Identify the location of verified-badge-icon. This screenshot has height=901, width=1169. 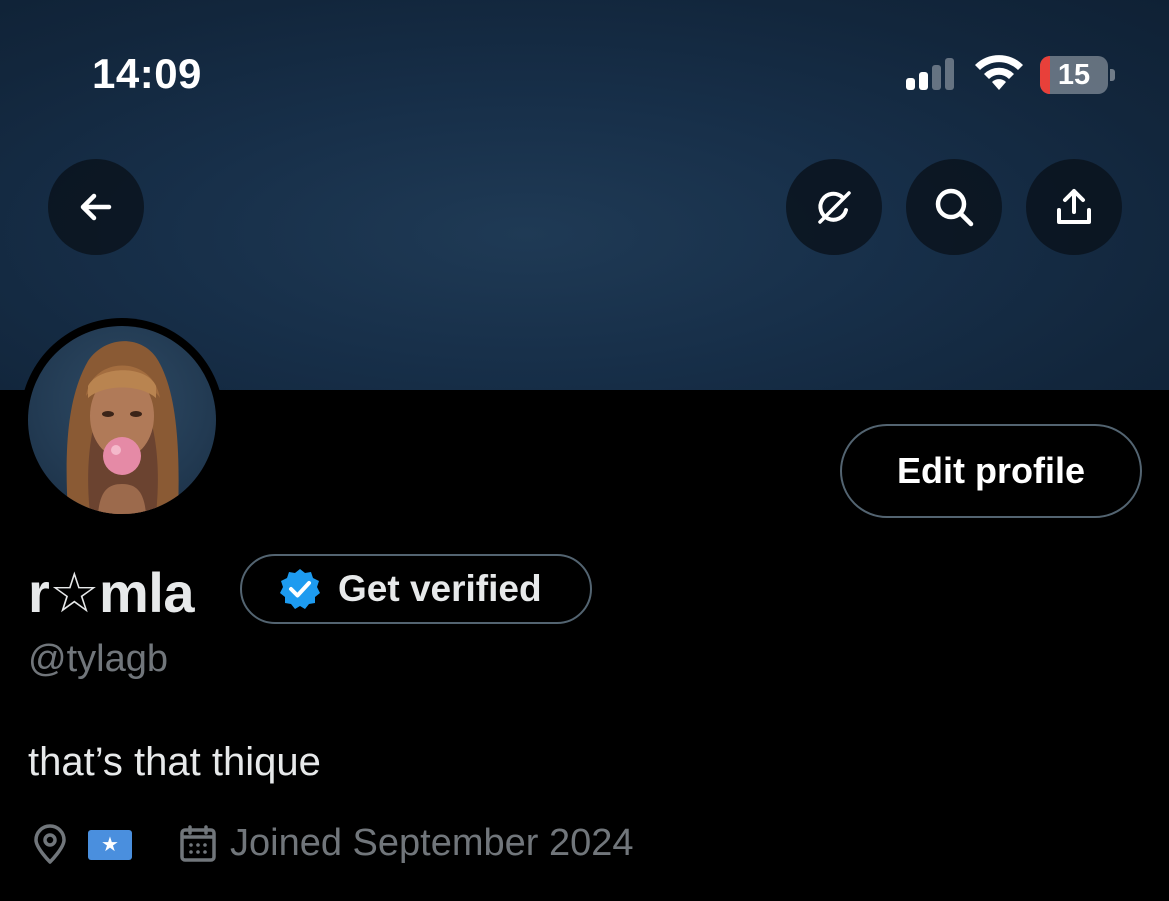
(300, 589).